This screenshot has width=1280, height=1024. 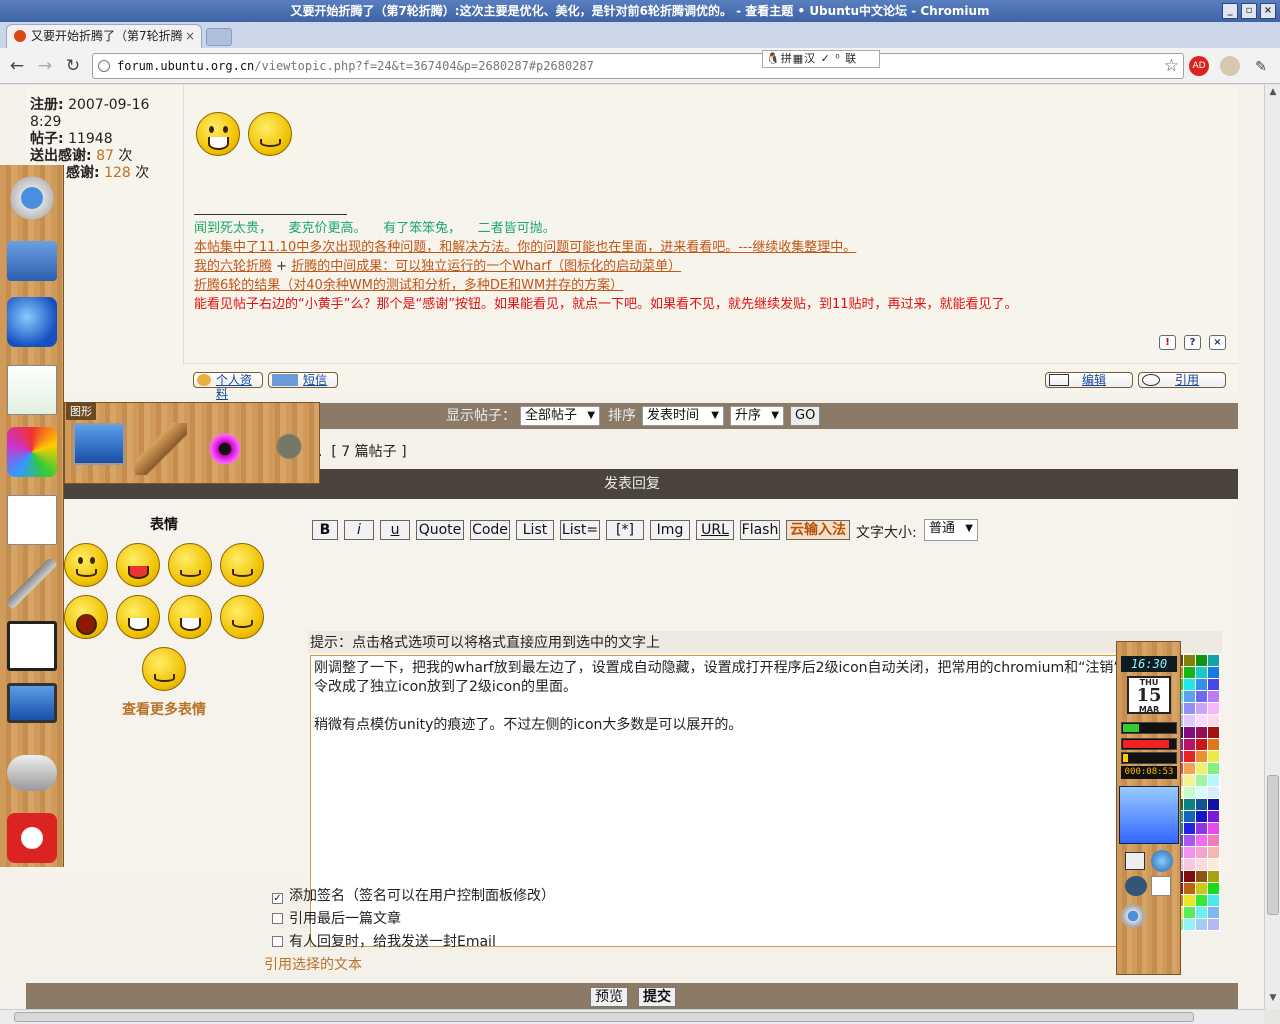 What do you see at coordinates (73, 66) in the screenshot?
I see `reload-button: ↻` at bounding box center [73, 66].